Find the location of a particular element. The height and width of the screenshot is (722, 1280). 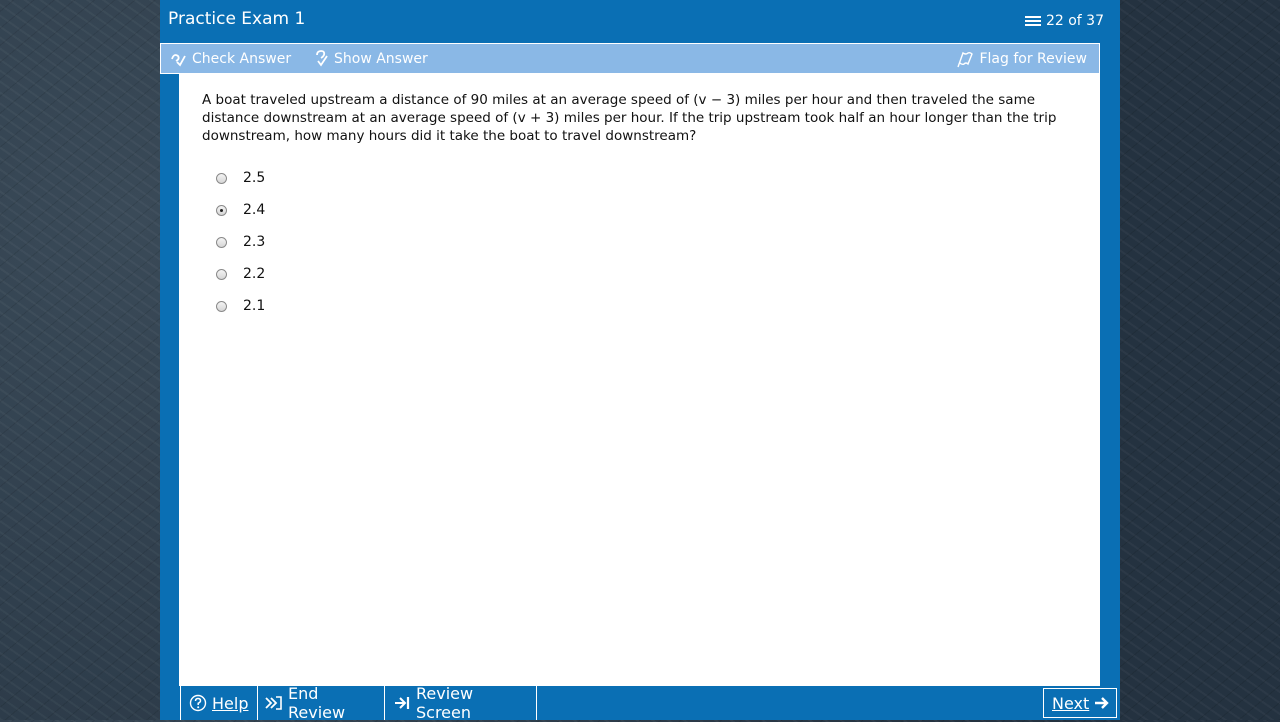

toolbar: Check Answer Show Answer Flag for Review is located at coordinates (630, 58).